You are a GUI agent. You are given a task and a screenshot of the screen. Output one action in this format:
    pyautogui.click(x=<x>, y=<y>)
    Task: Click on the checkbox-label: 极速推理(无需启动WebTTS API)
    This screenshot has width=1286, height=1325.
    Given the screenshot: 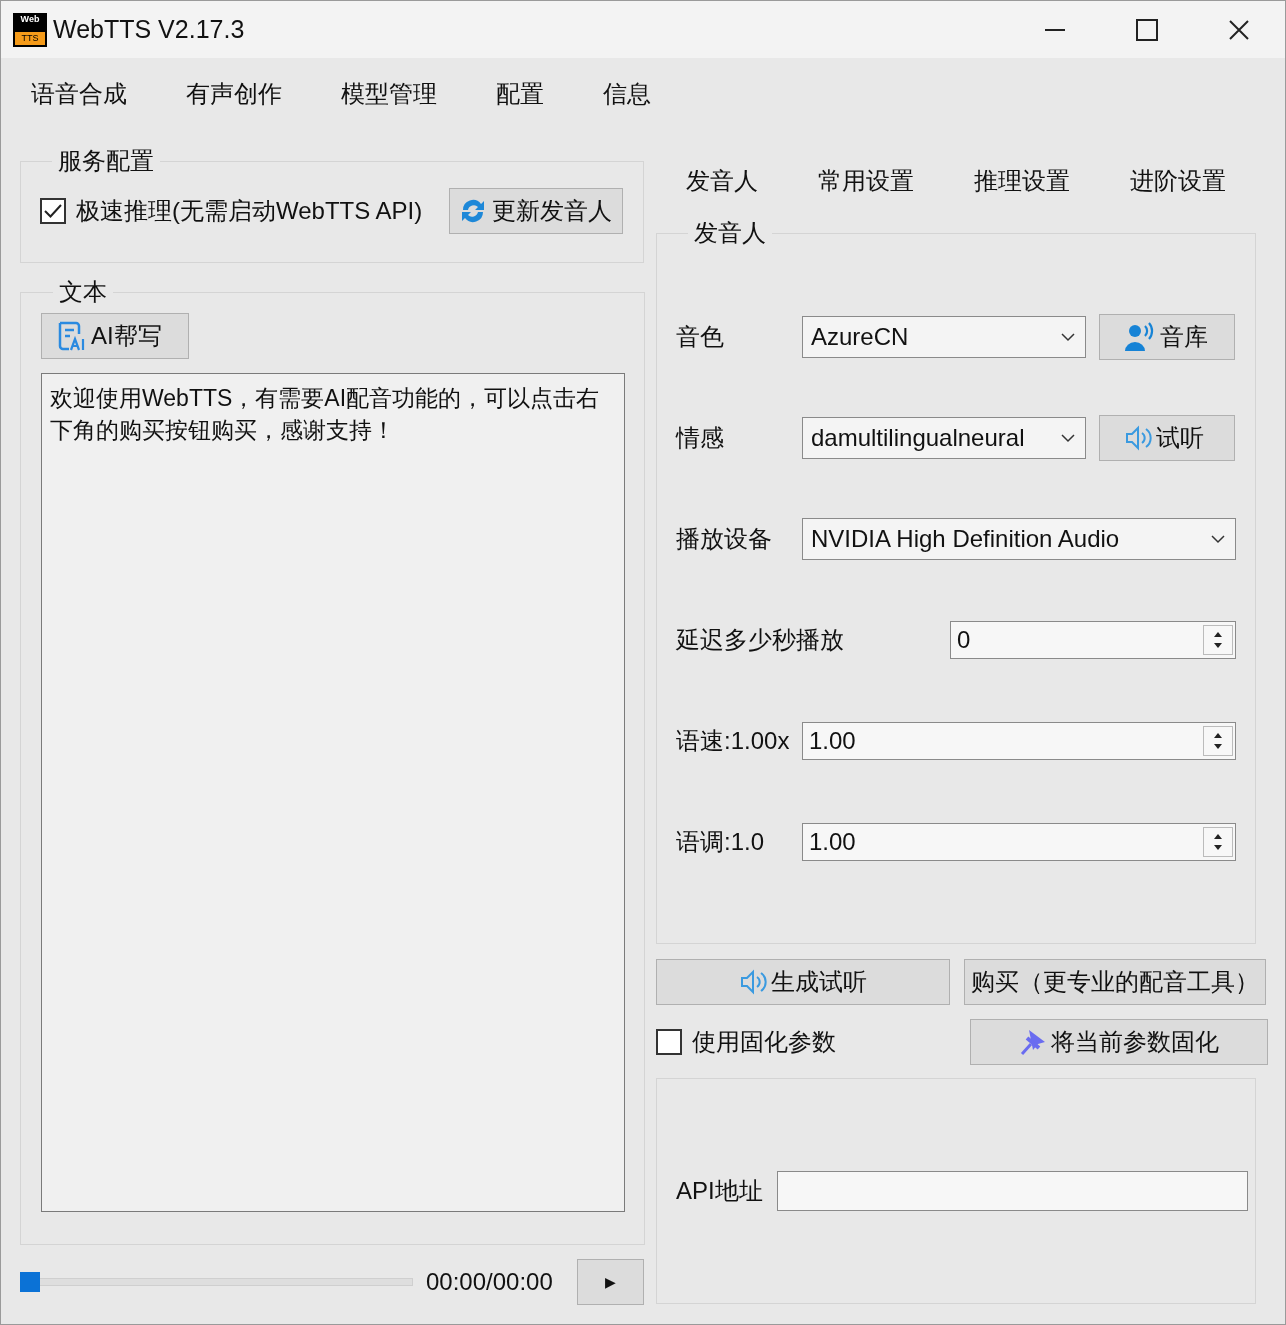 What is the action you would take?
    pyautogui.click(x=249, y=211)
    